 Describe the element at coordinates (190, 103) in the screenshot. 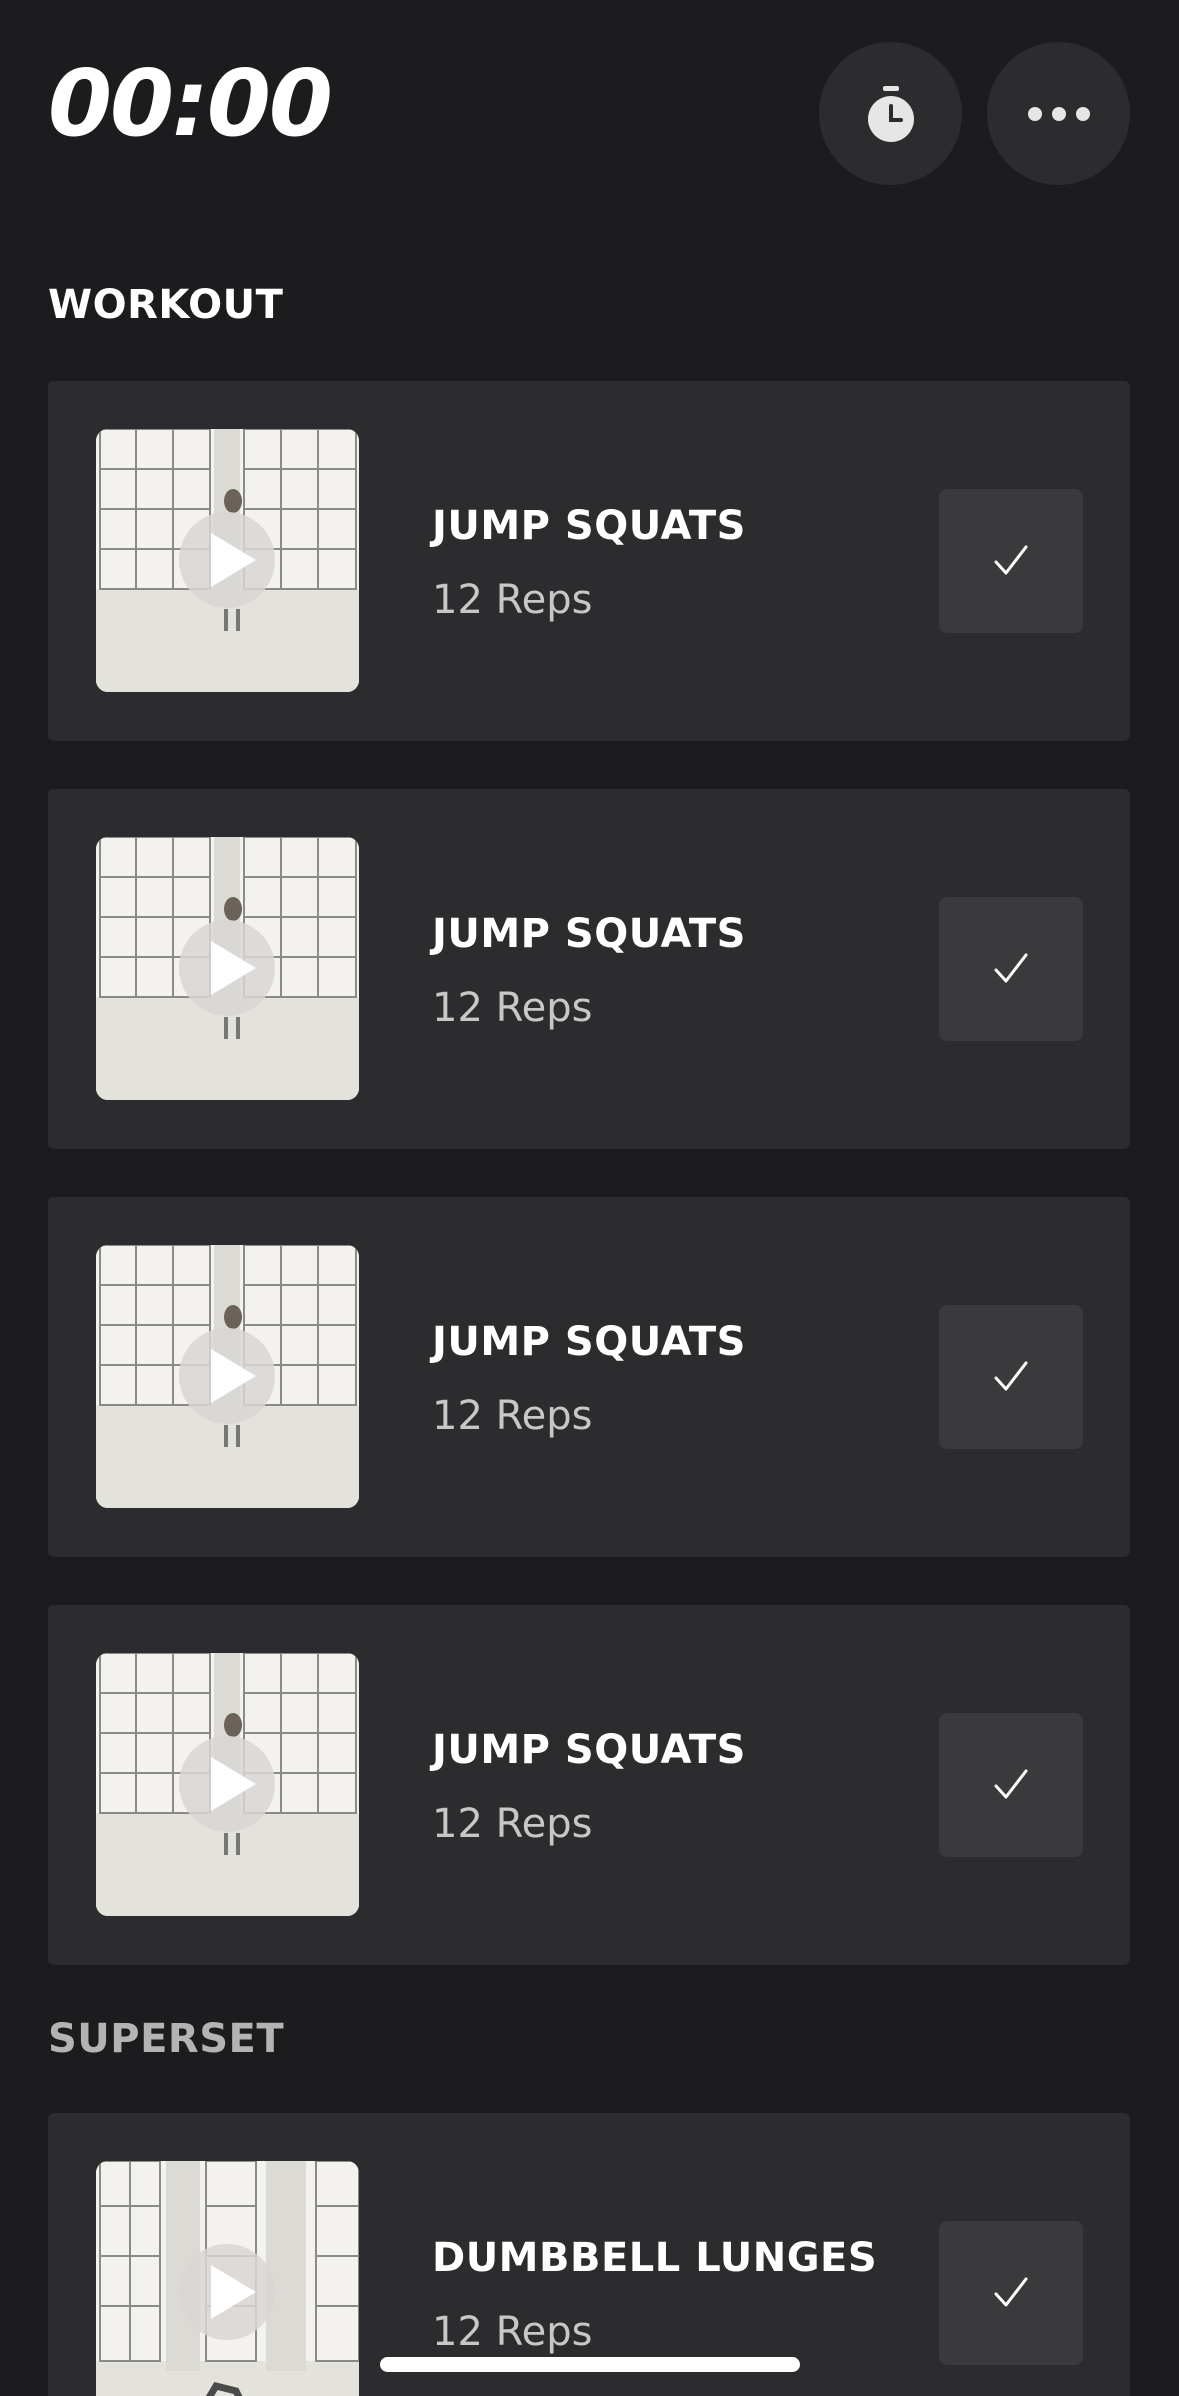

I see `workout-timer: 00:00` at that location.